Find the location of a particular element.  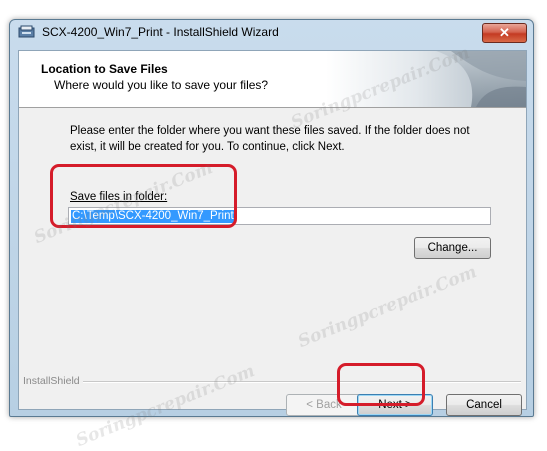

page-subtitle: Where would you like to save your files? is located at coordinates (161, 85).